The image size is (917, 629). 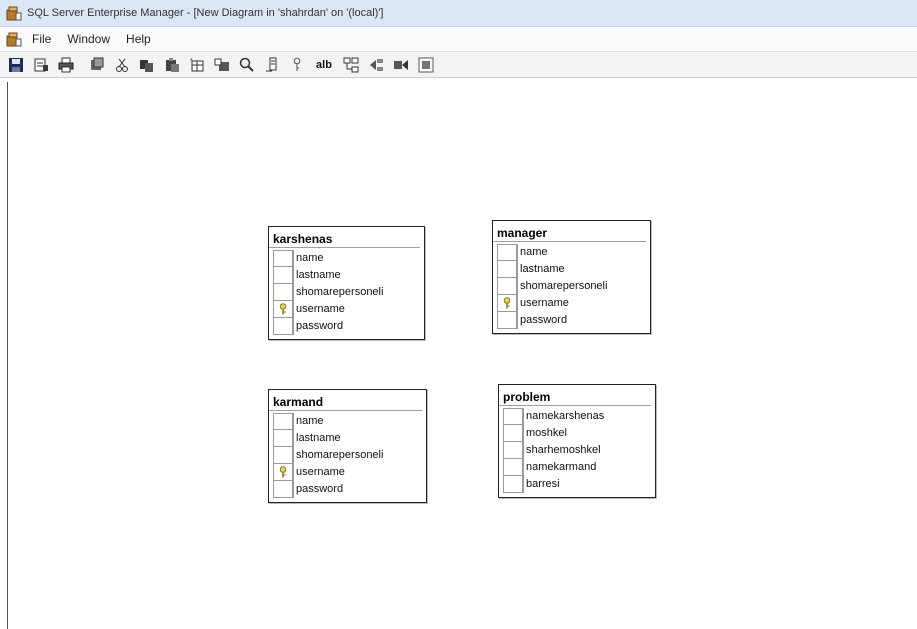 I want to click on paste-icon, so click(x=172, y=65).